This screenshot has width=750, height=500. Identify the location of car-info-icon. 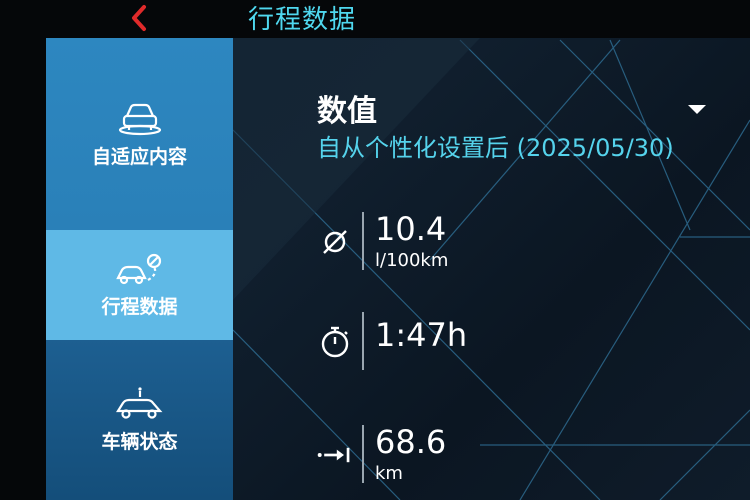
(138, 402).